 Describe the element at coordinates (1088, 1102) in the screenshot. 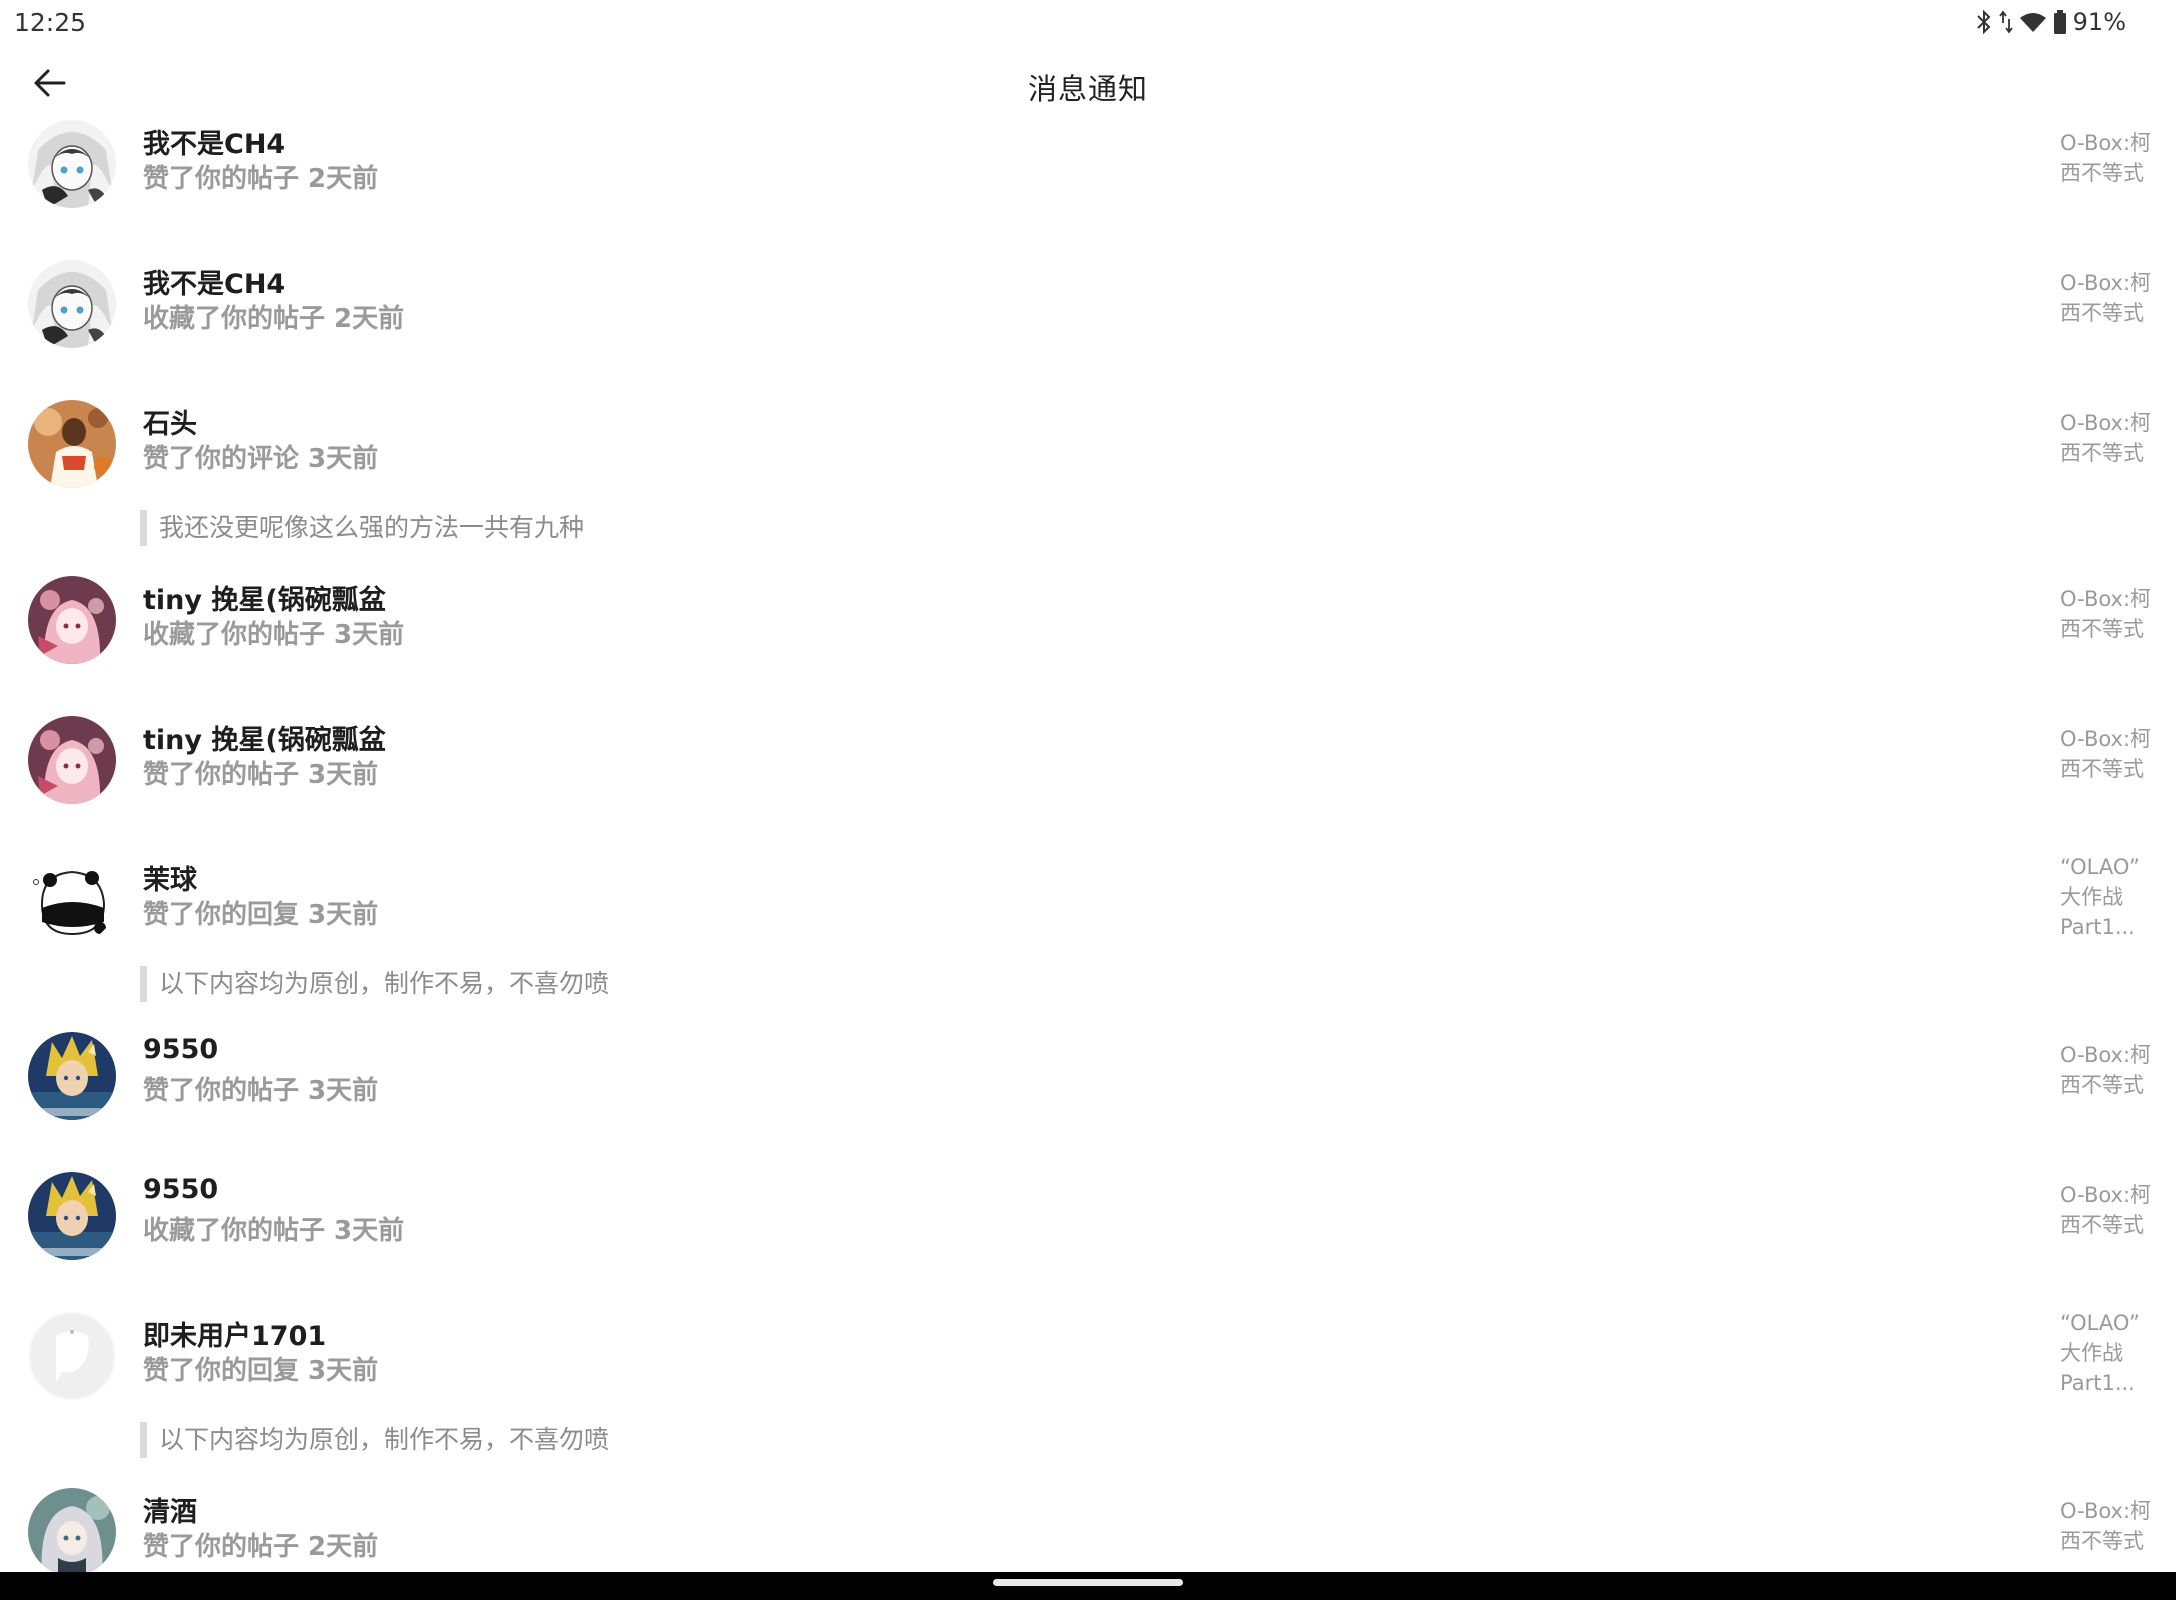

I see `notification-item: 9550 赞了你的帖子 3天前 O-Box:柯 西不等式` at that location.